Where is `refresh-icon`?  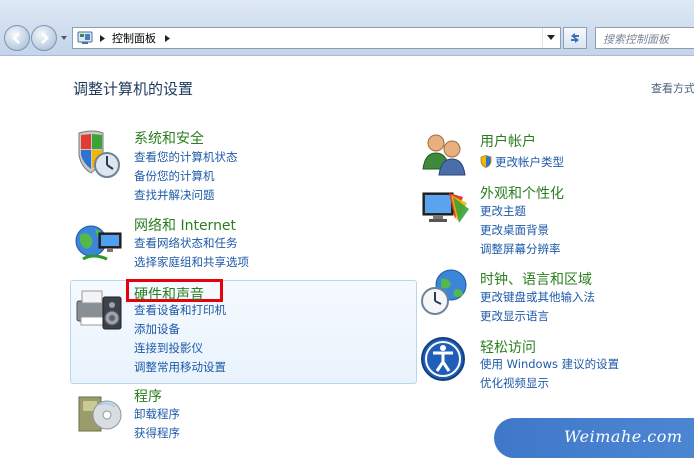
refresh-icon is located at coordinates (575, 38).